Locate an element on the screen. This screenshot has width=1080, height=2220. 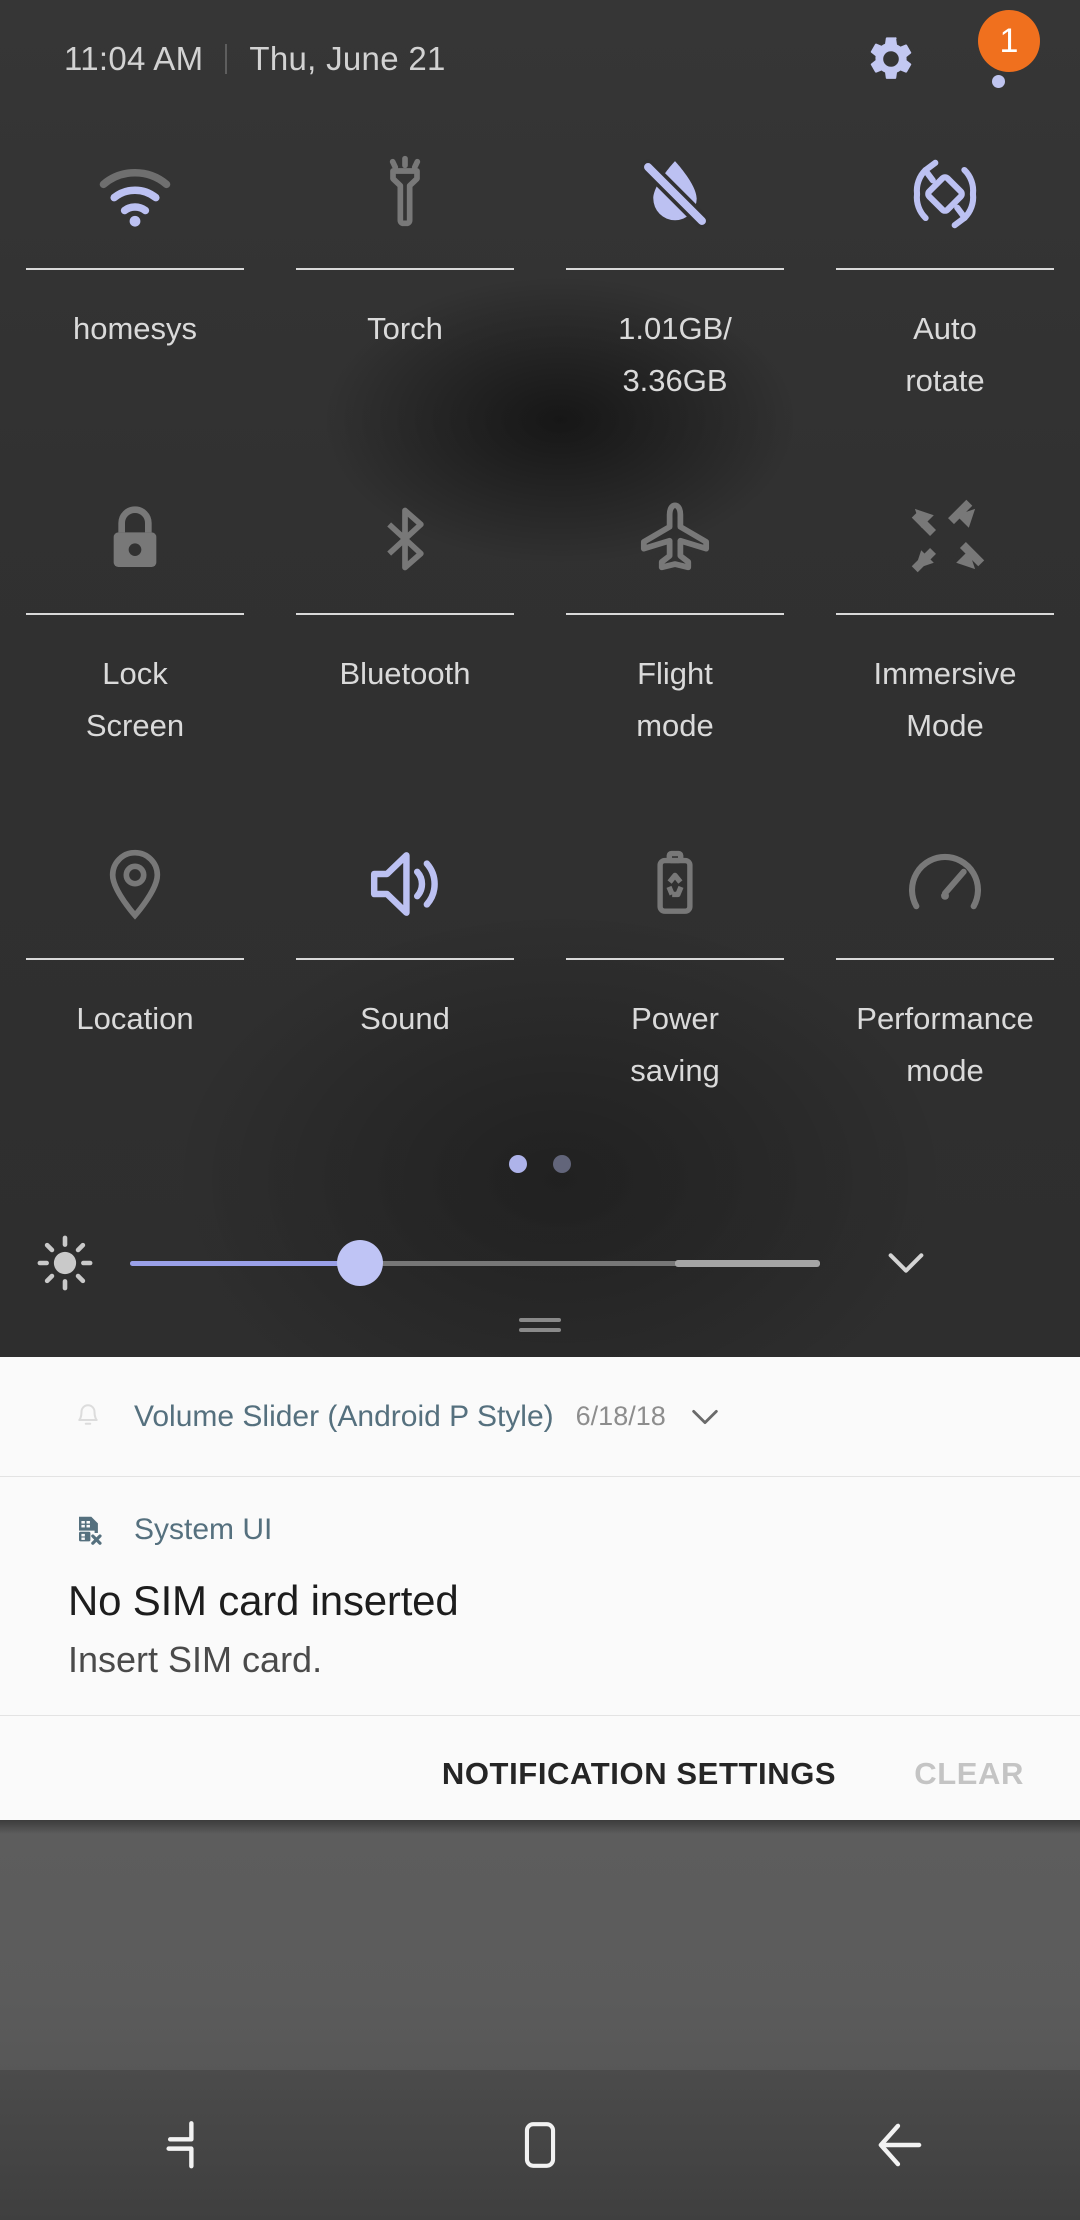
notification-body: Insert SIM card. is located at coordinates (195, 1659).